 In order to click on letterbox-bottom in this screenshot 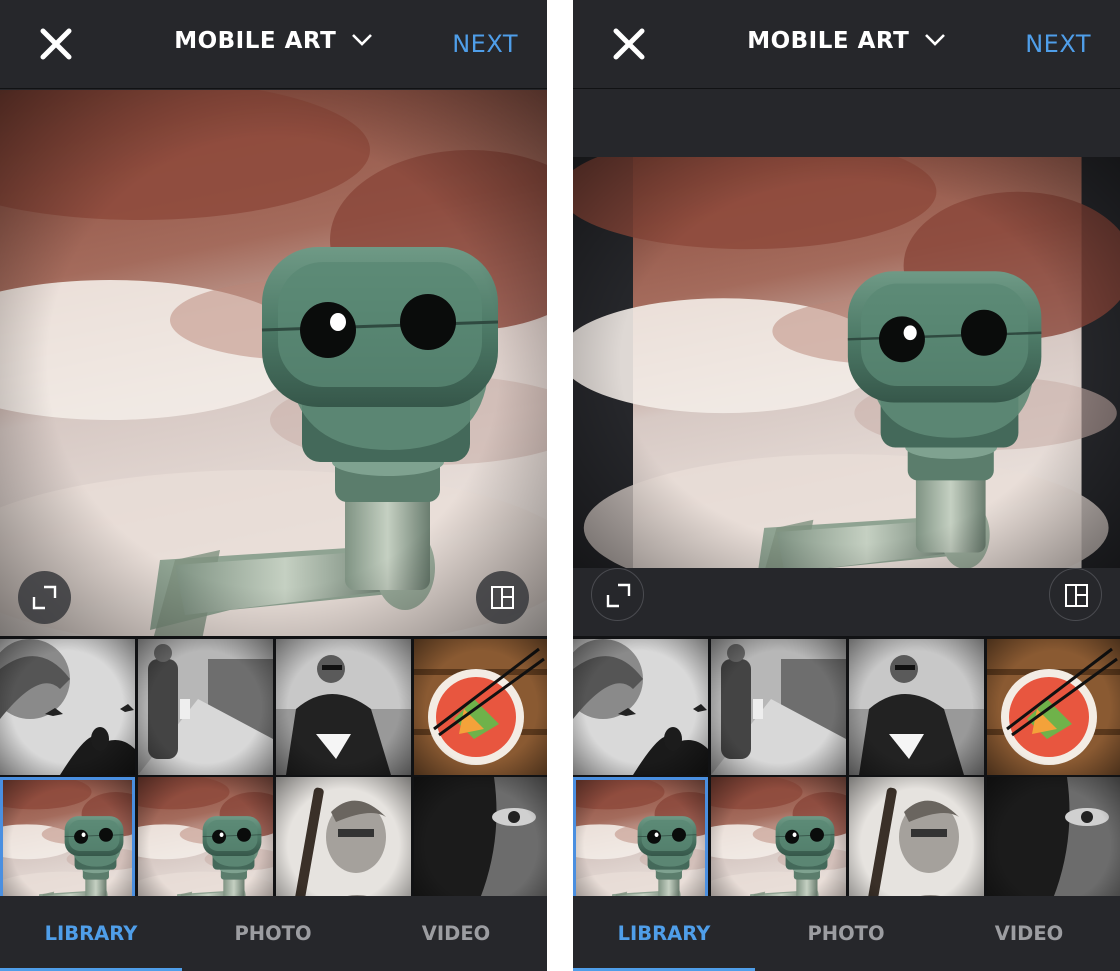, I will do `click(846, 602)`.